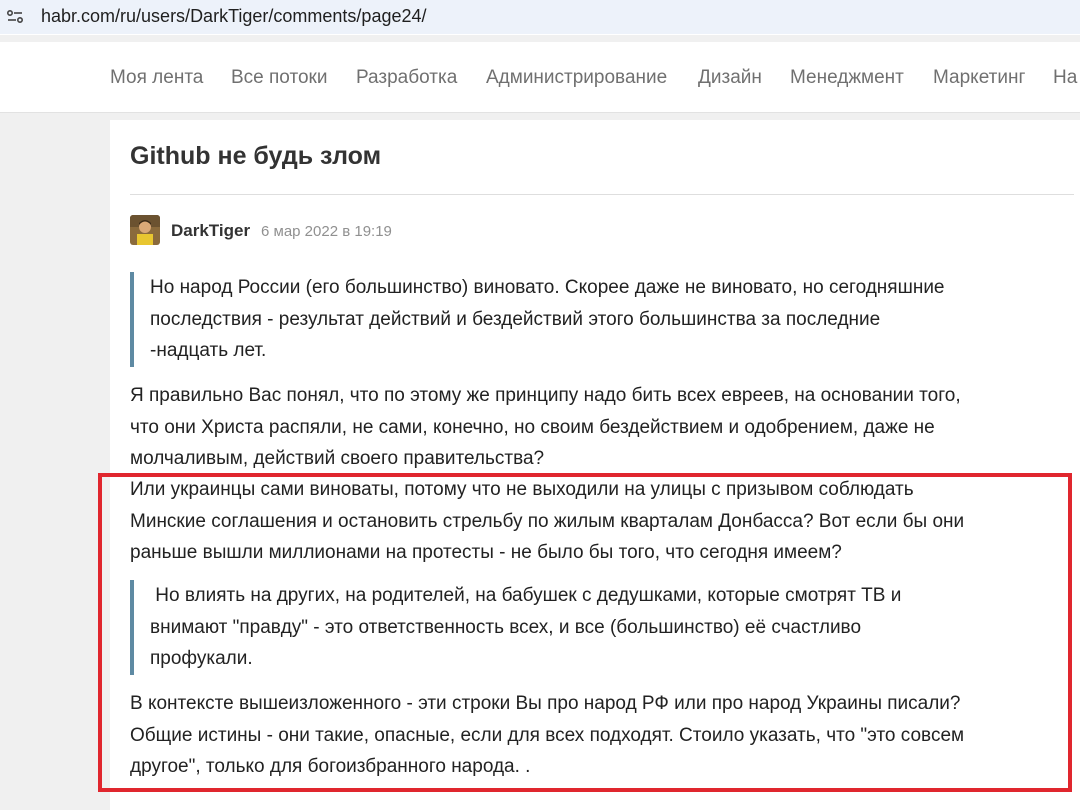  What do you see at coordinates (406, 78) in the screenshot?
I see `nav-item-development: Разработка` at bounding box center [406, 78].